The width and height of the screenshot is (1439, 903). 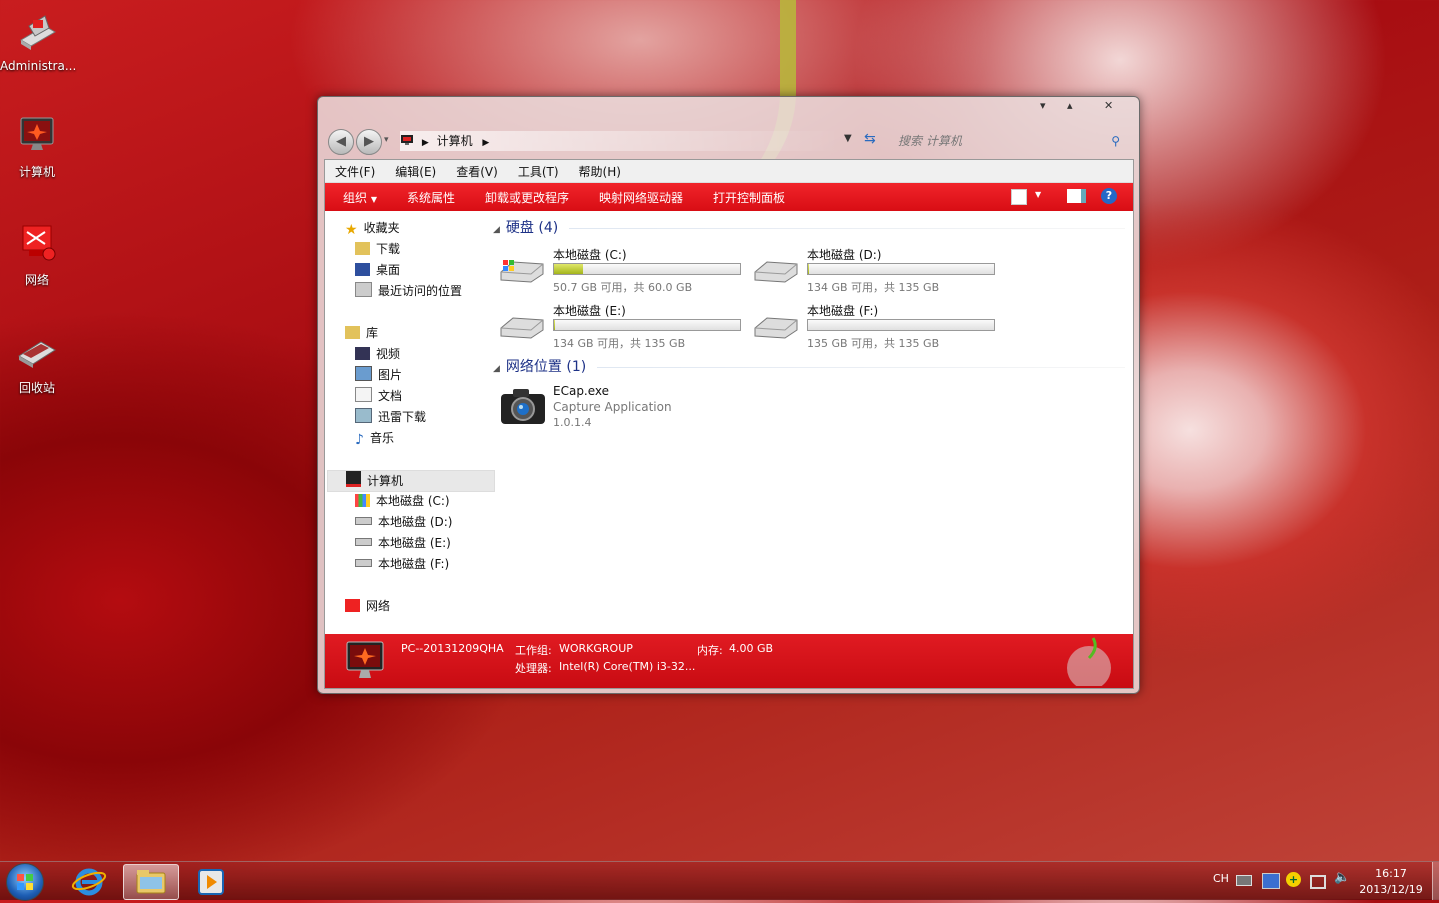 I want to click on desktop-icon-network: 网络, so click(x=37, y=256).